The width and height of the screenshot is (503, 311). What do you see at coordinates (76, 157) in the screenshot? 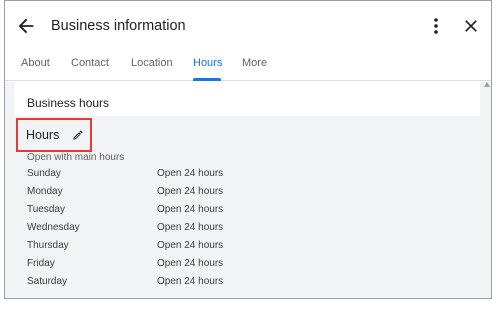
I see `hours-subtitle: Open with main hours` at bounding box center [76, 157].